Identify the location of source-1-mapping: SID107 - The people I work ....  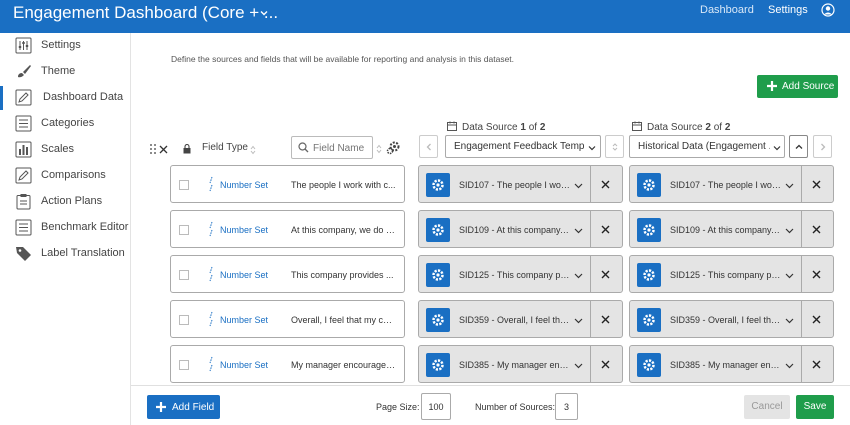
(520, 184).